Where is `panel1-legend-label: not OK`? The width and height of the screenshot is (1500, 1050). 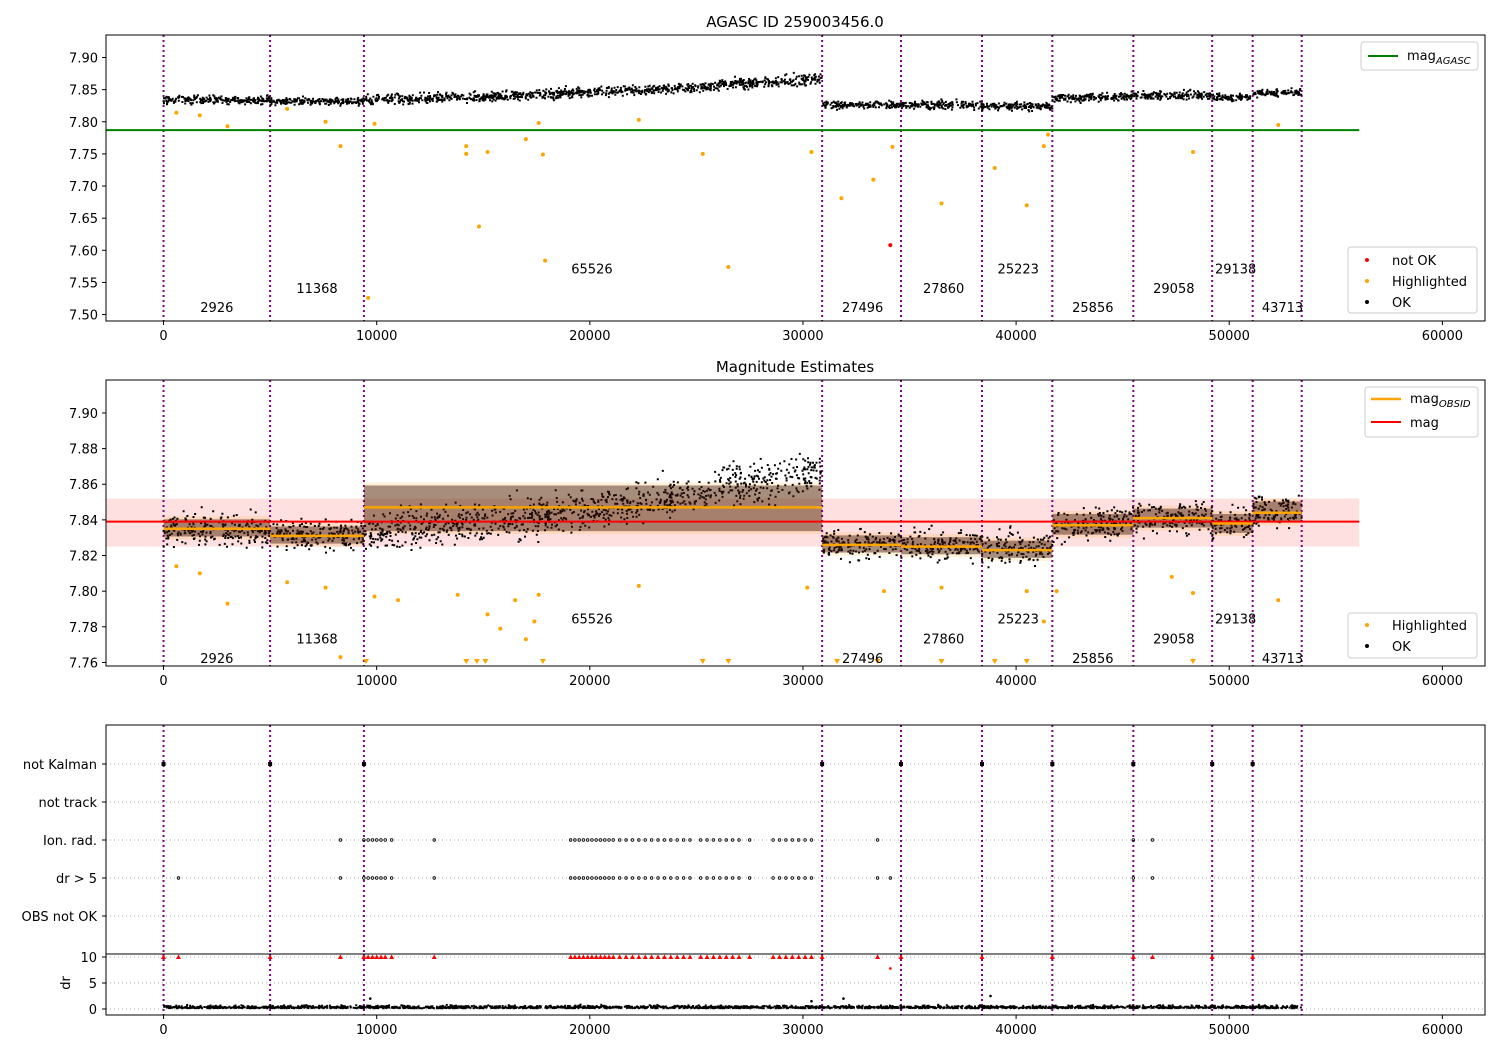
panel1-legend-label: not OK is located at coordinates (1414, 261).